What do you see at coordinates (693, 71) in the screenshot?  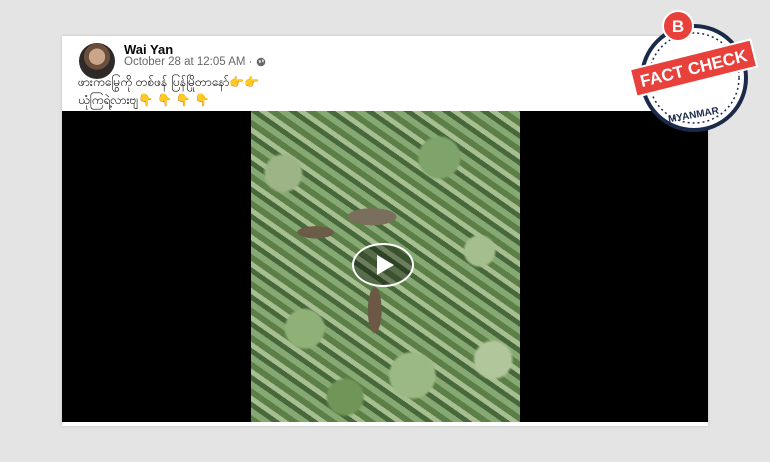 I see `fact-check-logo: B FACT CHECK MYANMAR` at bounding box center [693, 71].